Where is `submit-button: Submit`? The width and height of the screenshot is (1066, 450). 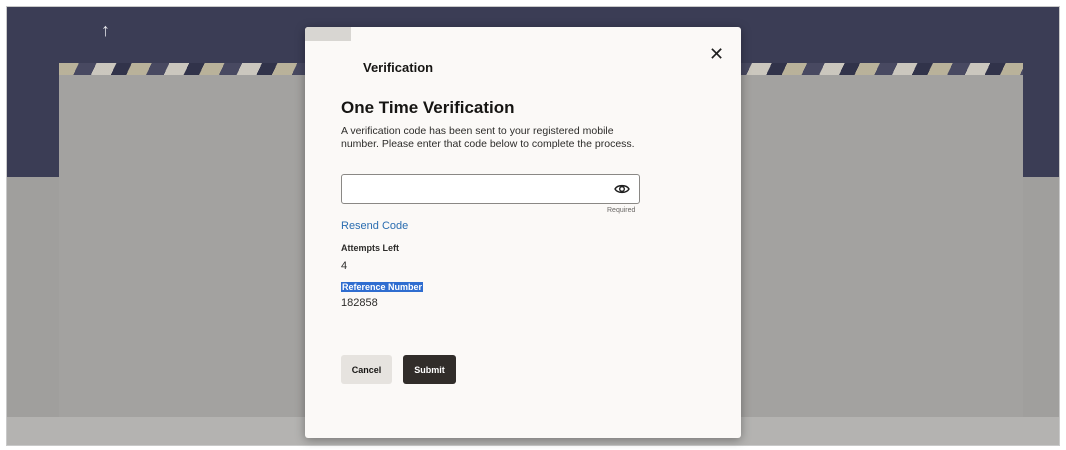
submit-button: Submit is located at coordinates (429, 369).